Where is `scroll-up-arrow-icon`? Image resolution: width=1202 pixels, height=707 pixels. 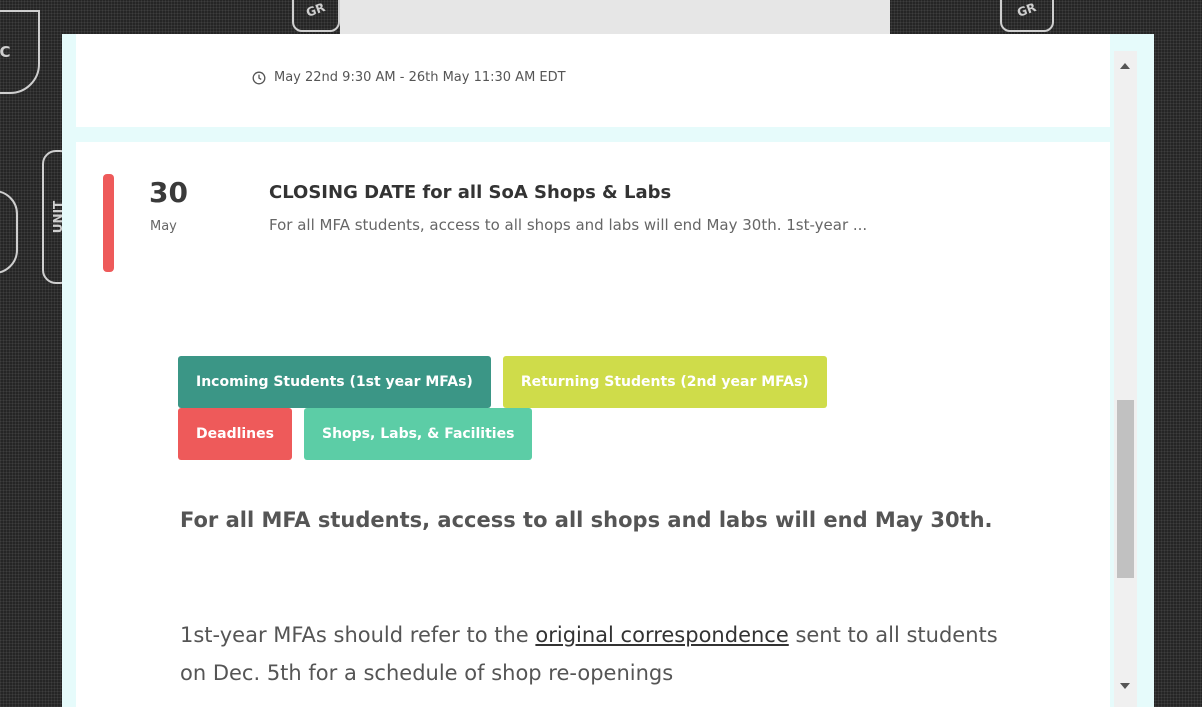 scroll-up-arrow-icon is located at coordinates (1125, 66).